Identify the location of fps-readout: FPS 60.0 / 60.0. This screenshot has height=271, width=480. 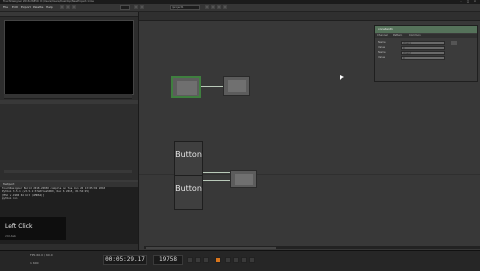
(41, 255).